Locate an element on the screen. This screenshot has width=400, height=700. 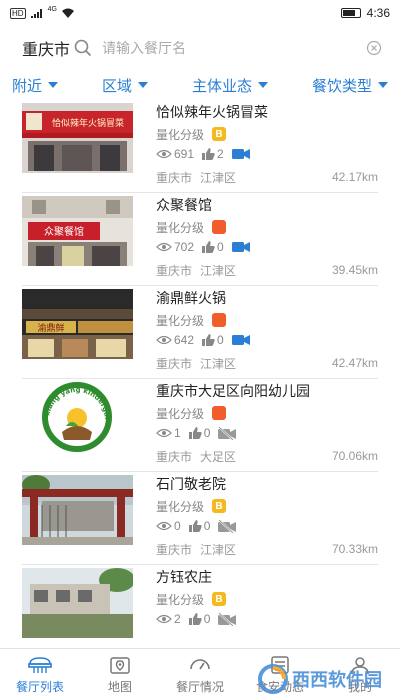
restaurant-name: 众聚餐馆 is located at coordinates (184, 205).